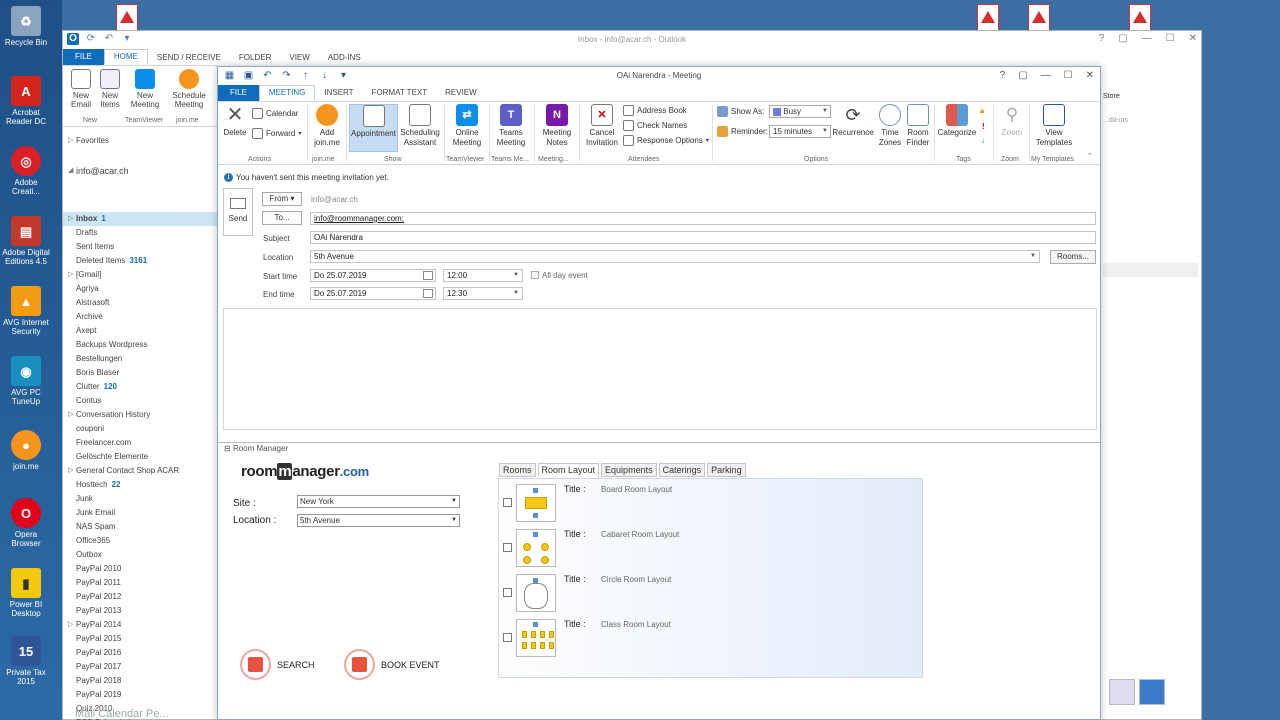  I want to click on folder-item: NAS Spam, so click(140, 527).